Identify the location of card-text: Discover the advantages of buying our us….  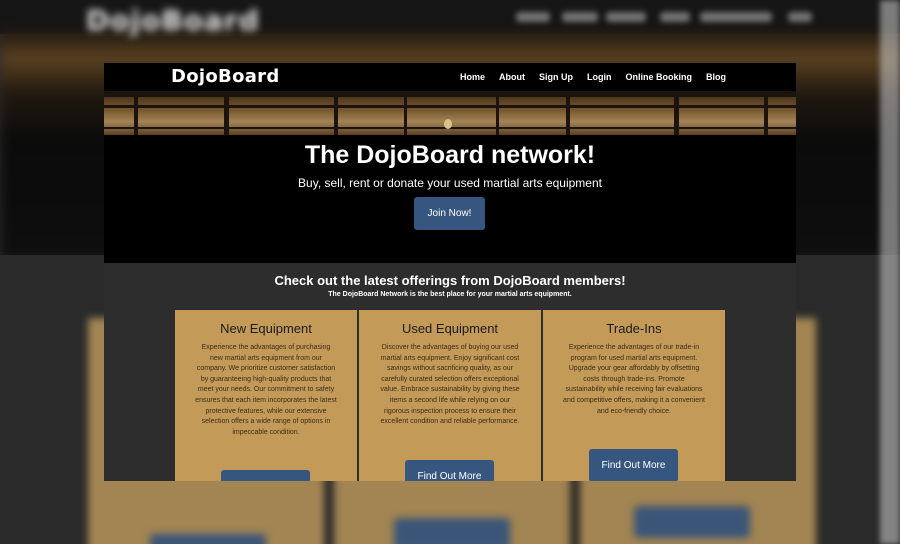
(450, 385).